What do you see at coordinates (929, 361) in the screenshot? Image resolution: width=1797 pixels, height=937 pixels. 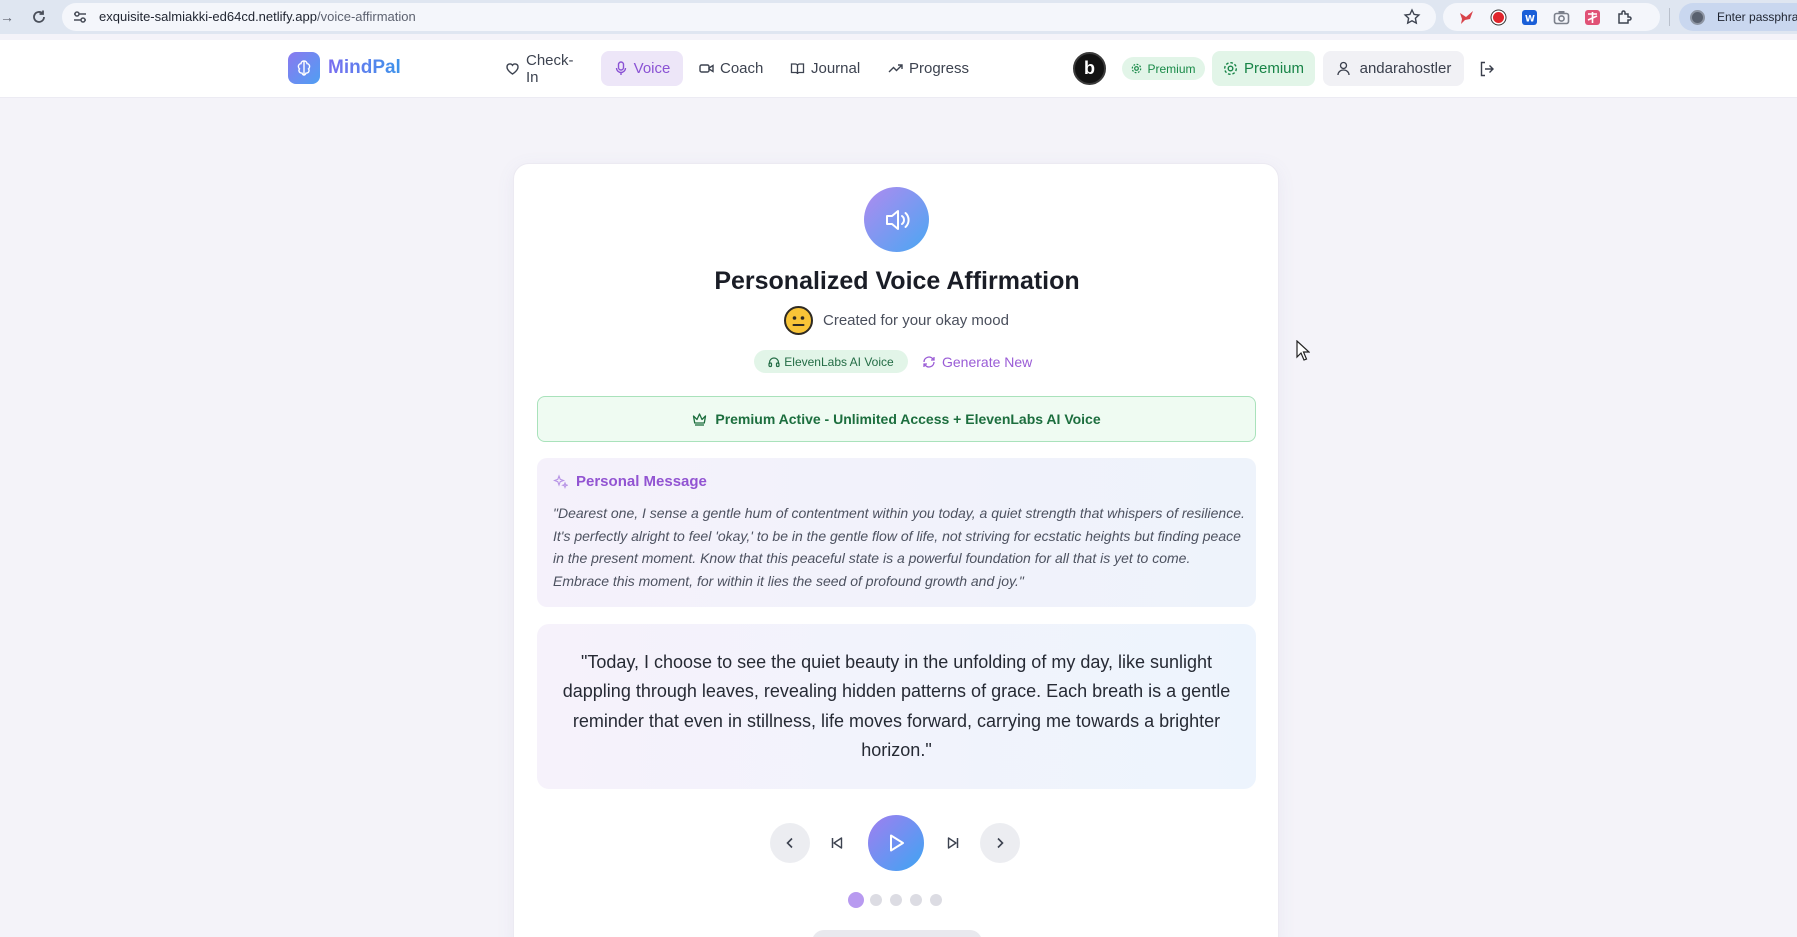 I see `refresh-icon` at bounding box center [929, 361].